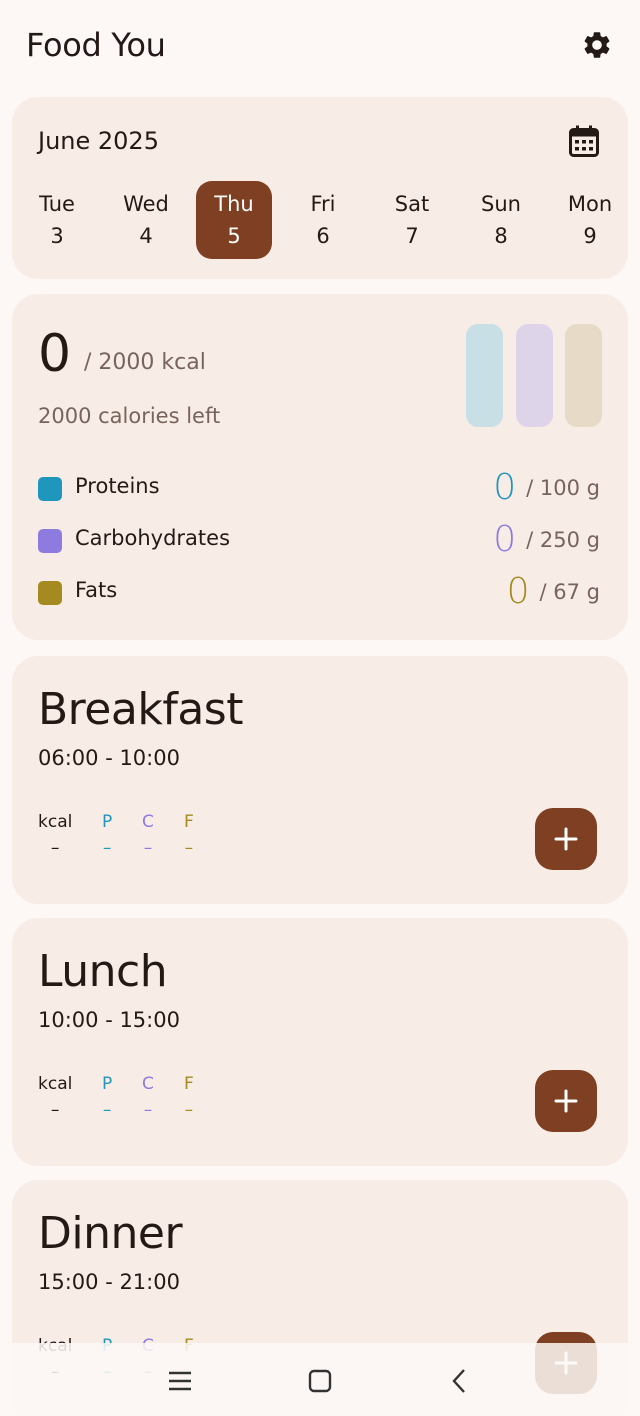 This screenshot has width=640, height=1416. I want to click on day-date: 9, so click(590, 236).